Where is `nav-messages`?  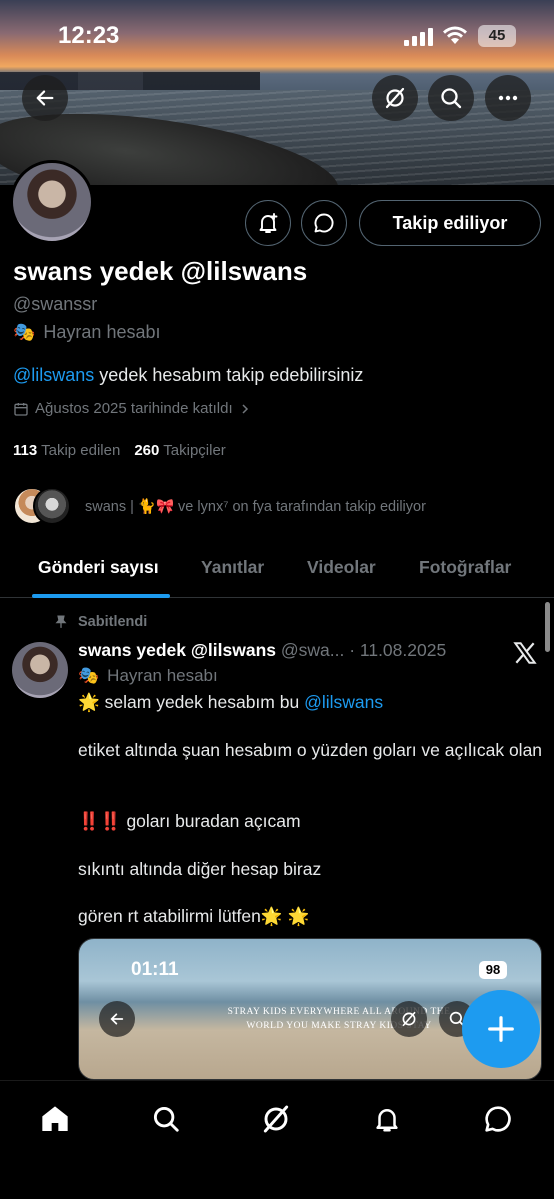
nav-messages is located at coordinates (498, 1119).